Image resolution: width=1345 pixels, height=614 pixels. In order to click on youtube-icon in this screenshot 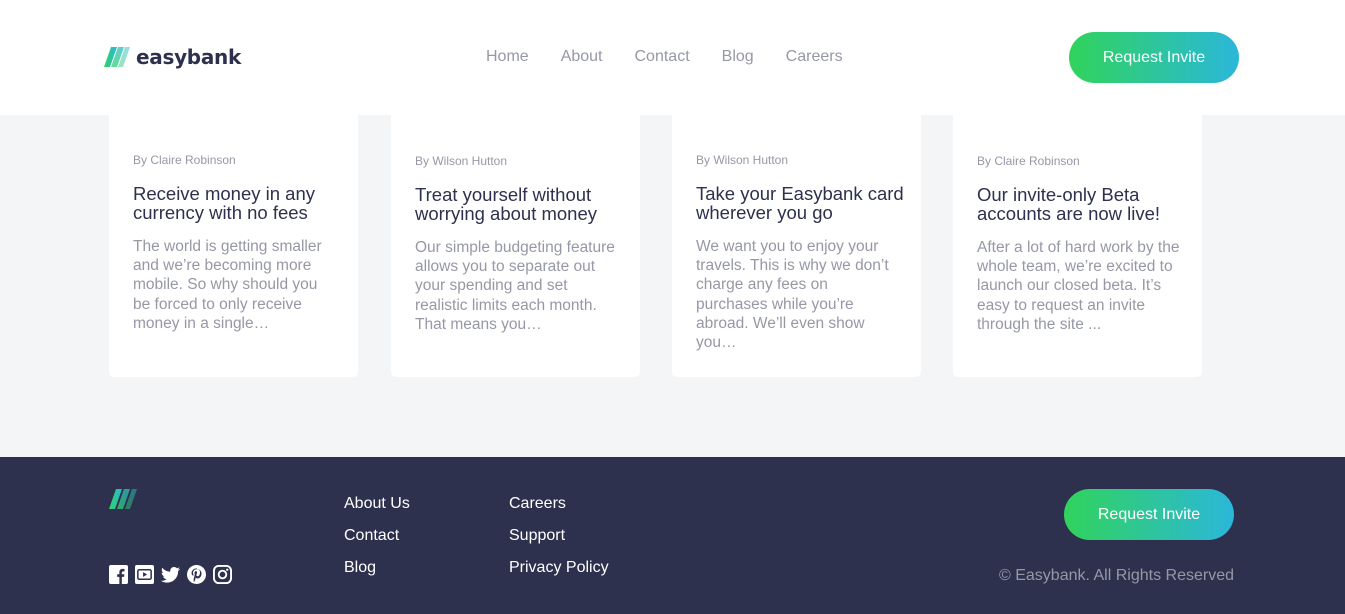, I will do `click(144, 574)`.